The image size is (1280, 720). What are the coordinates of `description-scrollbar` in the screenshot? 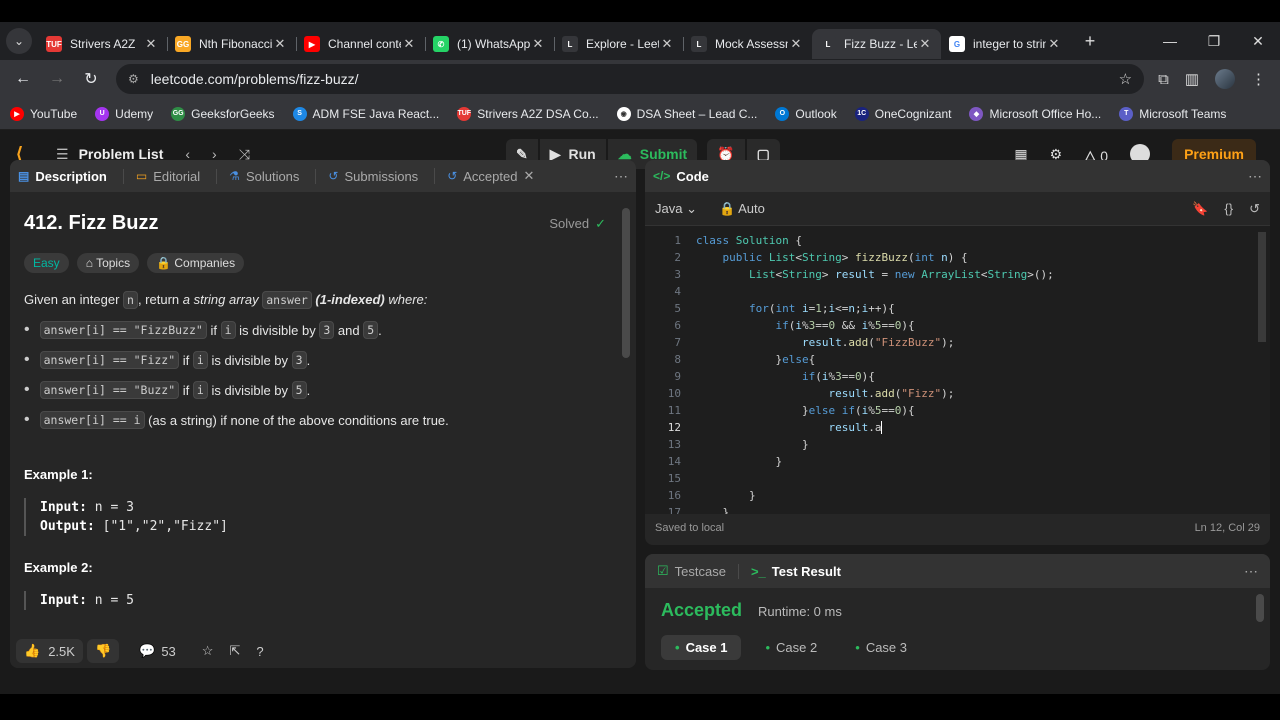 It's located at (626, 283).